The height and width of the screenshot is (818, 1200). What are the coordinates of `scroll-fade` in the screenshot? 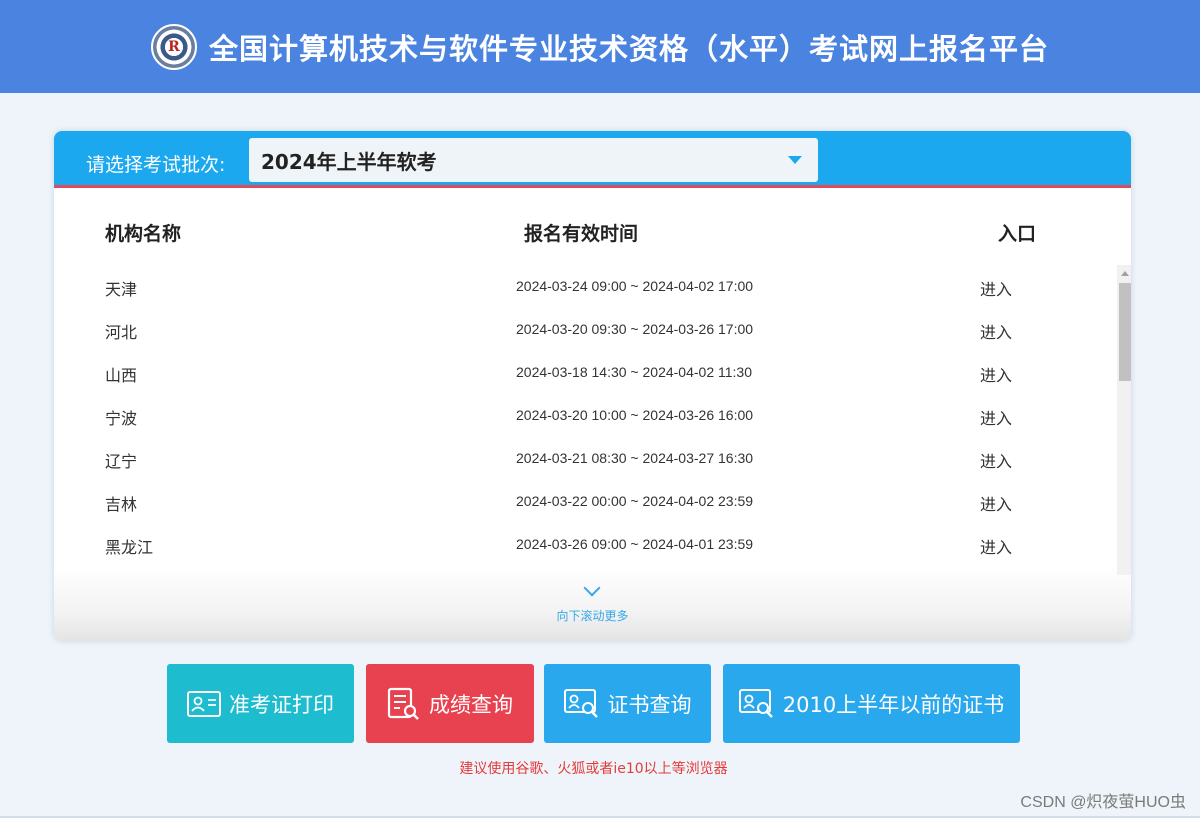 It's located at (592, 604).